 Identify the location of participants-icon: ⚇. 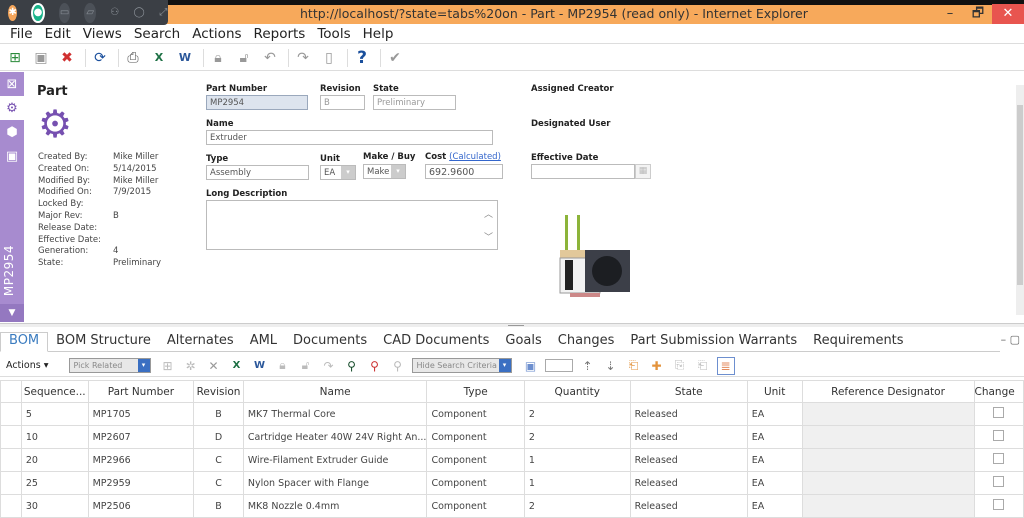
(114, 13).